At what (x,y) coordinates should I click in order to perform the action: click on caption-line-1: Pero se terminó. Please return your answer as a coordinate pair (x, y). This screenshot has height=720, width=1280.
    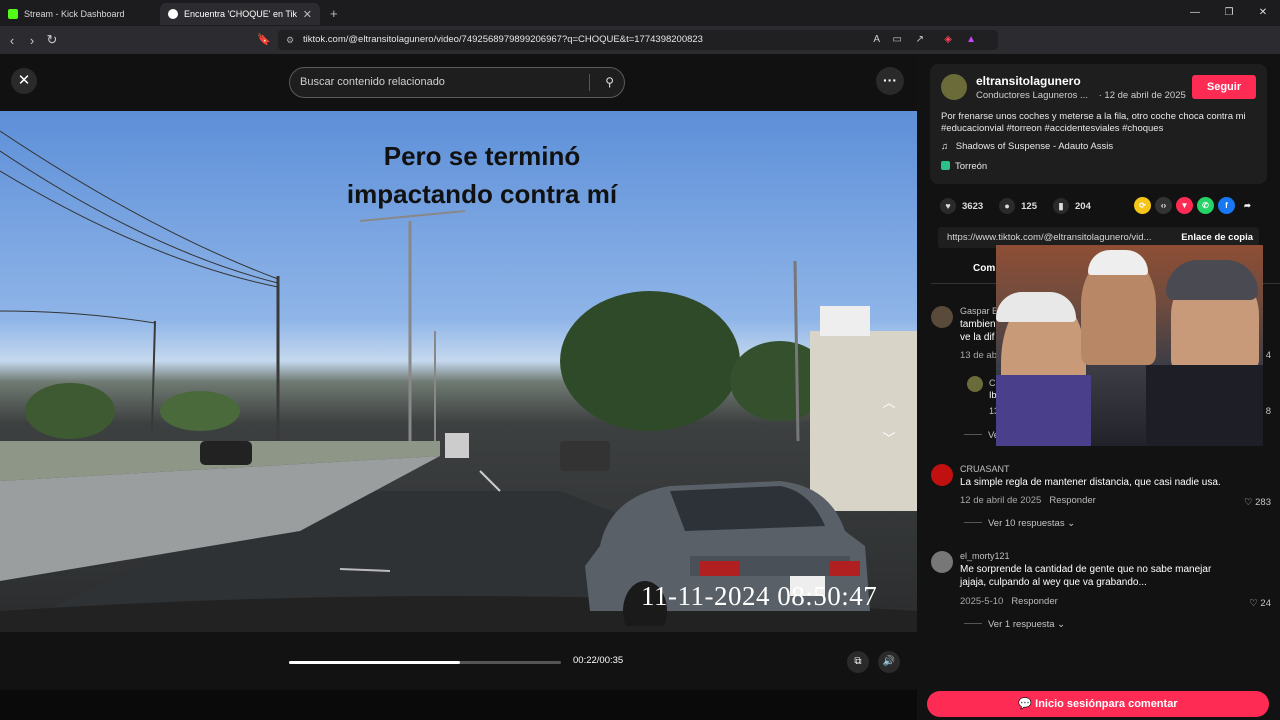
    Looking at the image, I should click on (482, 156).